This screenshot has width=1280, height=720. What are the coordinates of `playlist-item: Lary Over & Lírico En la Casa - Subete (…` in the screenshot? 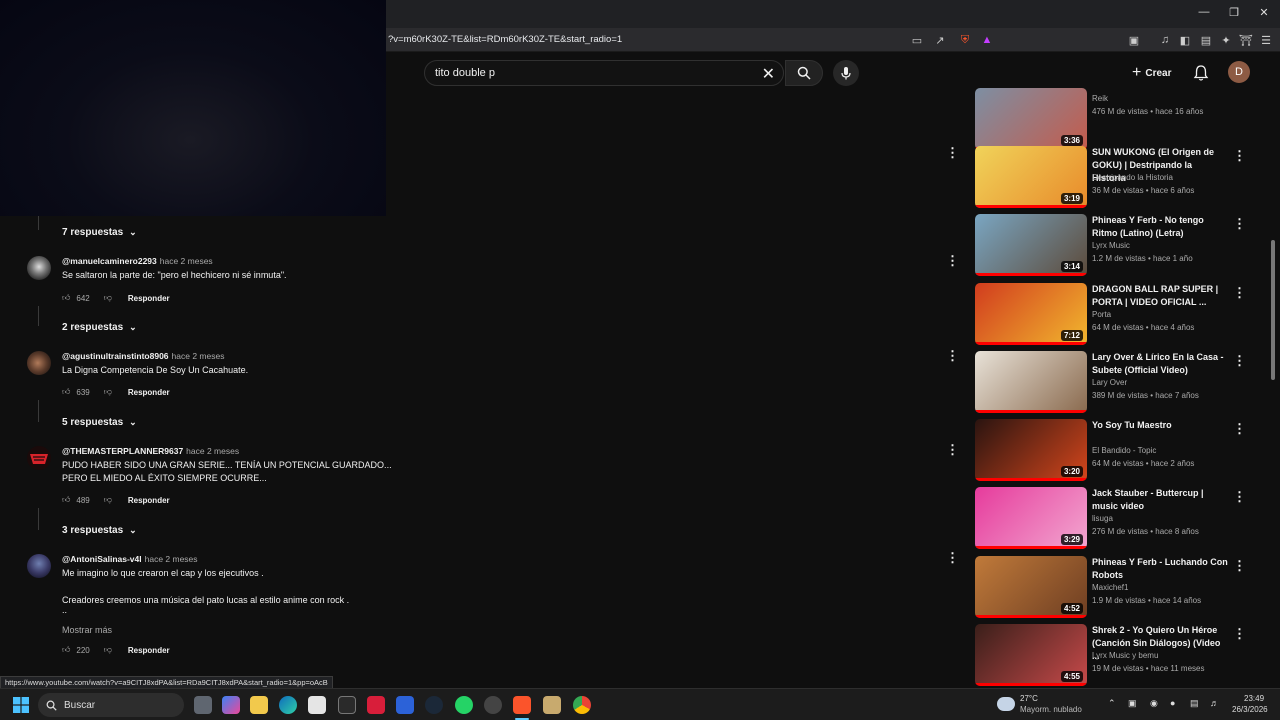 It's located at (1120, 382).